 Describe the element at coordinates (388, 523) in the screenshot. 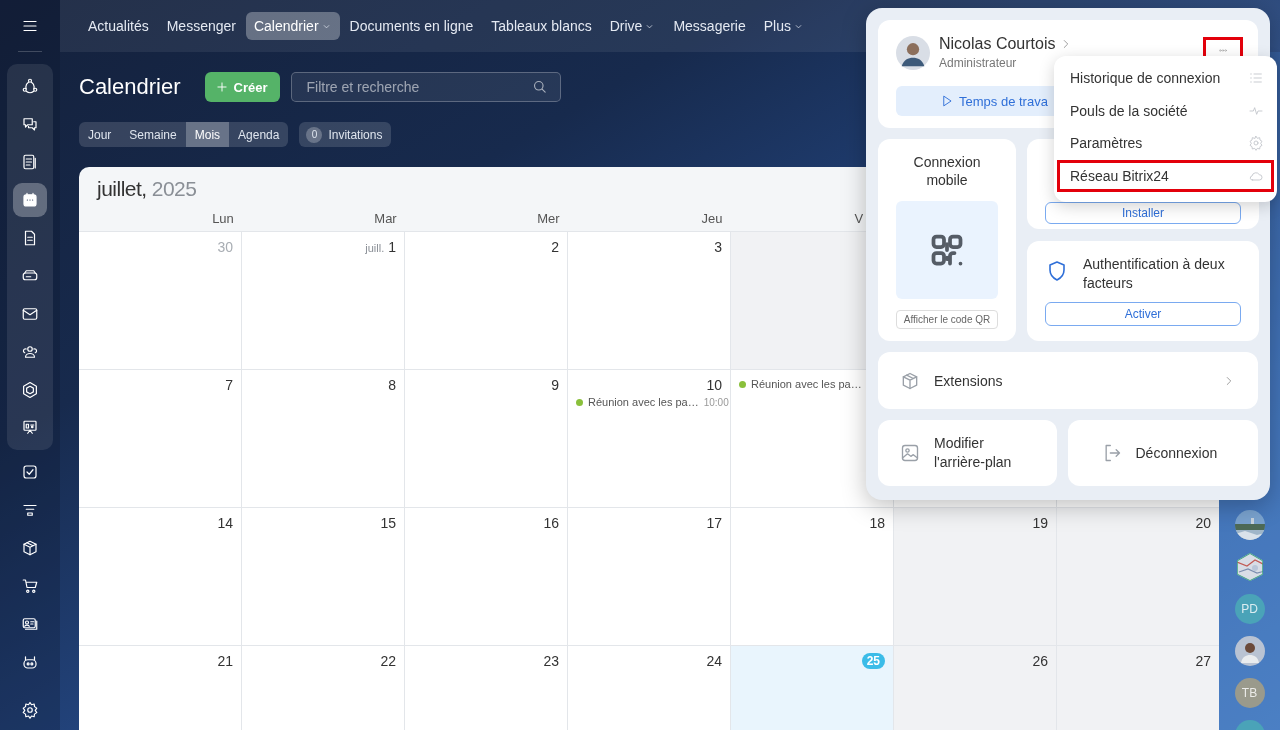

I see `day-number: 15` at that location.